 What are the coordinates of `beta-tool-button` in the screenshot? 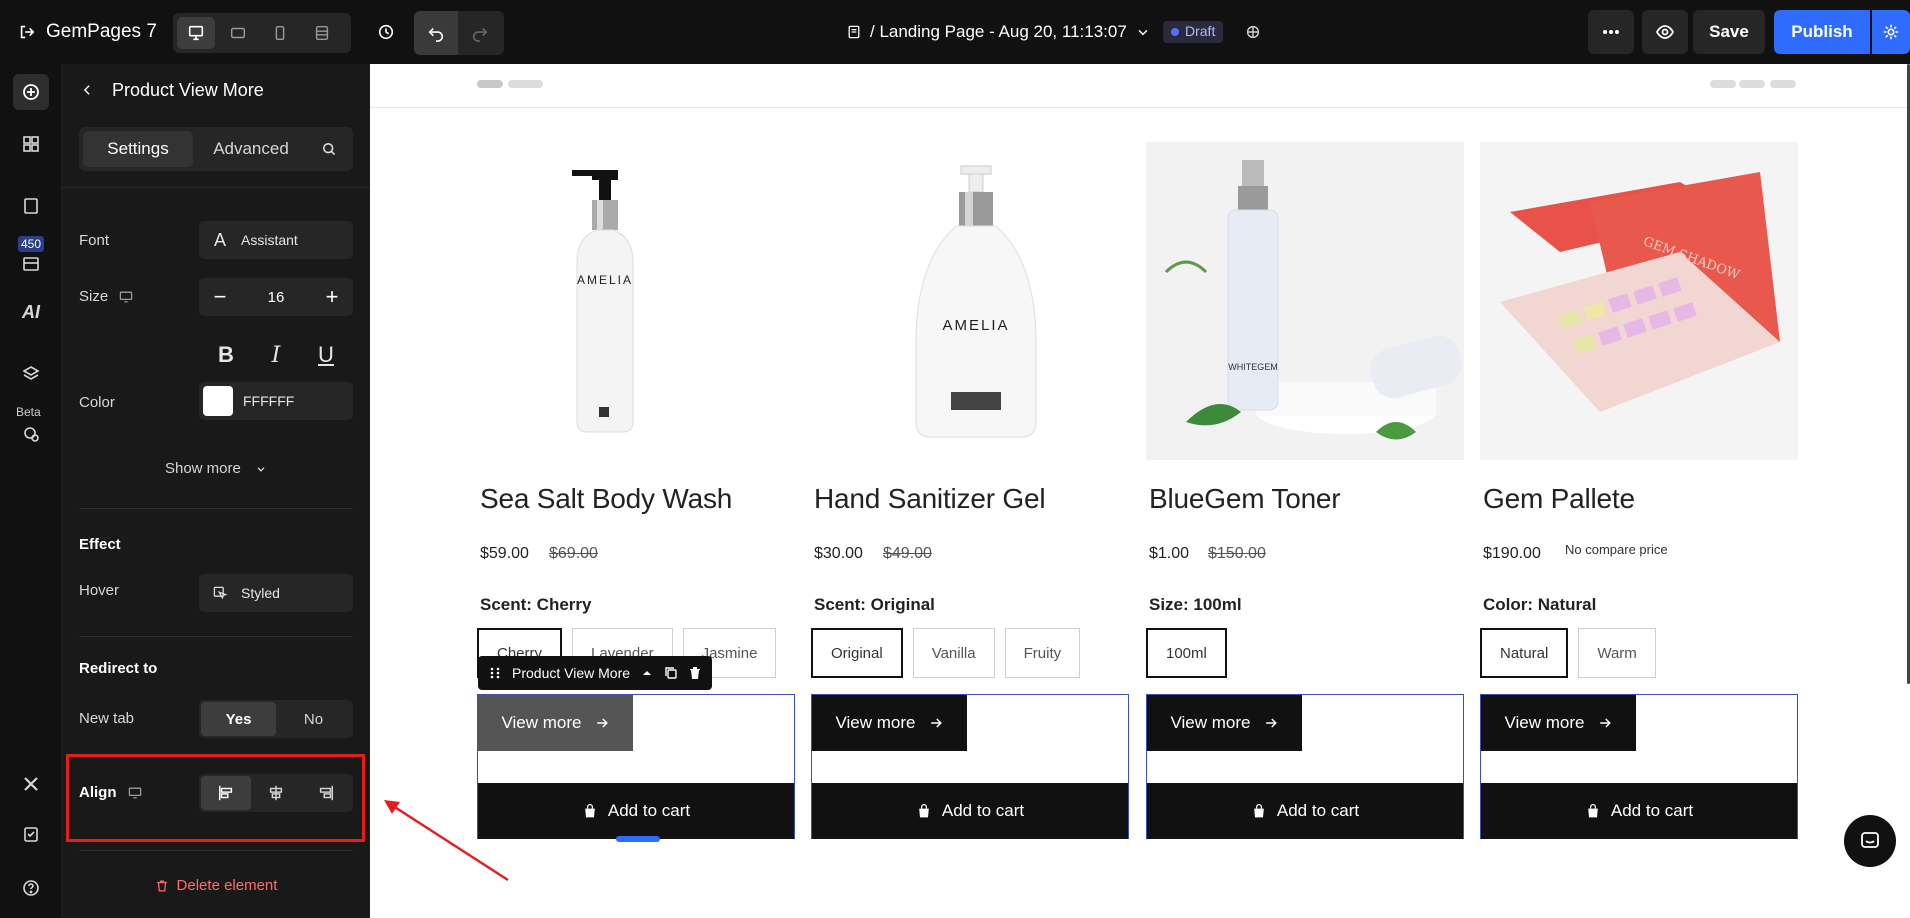 It's located at (31, 434).